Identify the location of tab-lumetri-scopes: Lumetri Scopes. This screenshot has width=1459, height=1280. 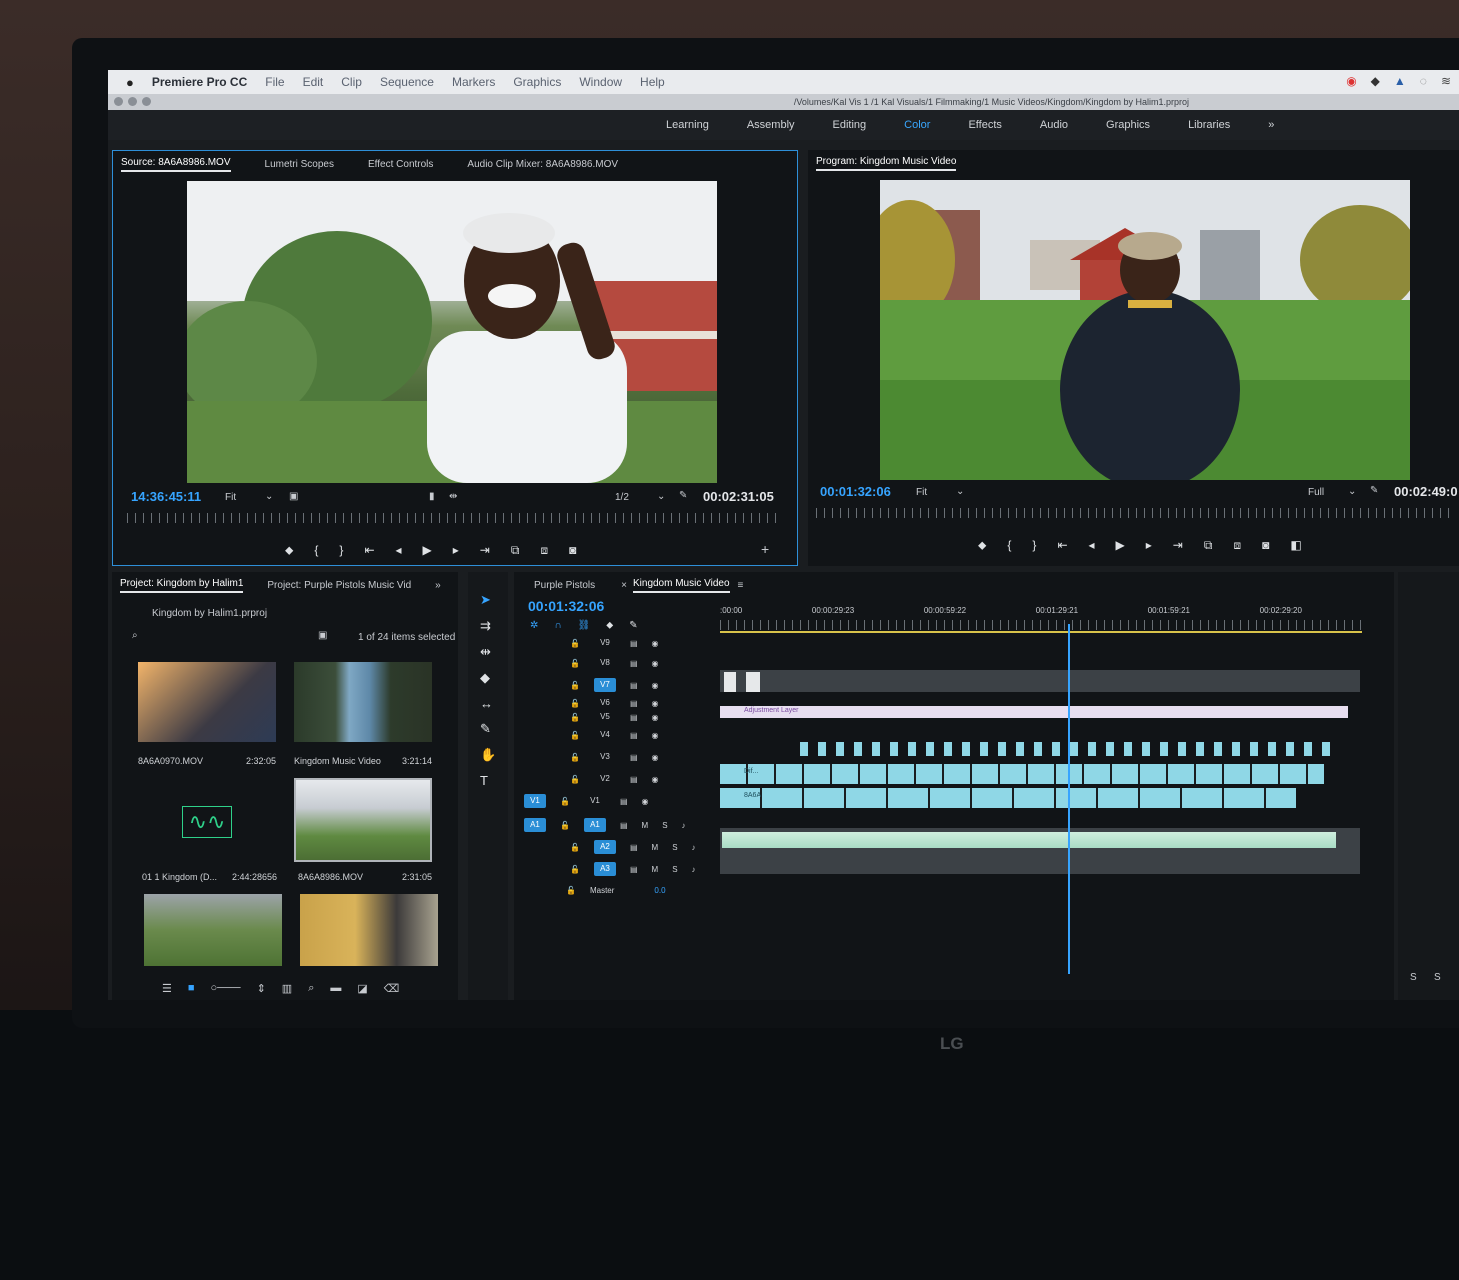
(299, 164).